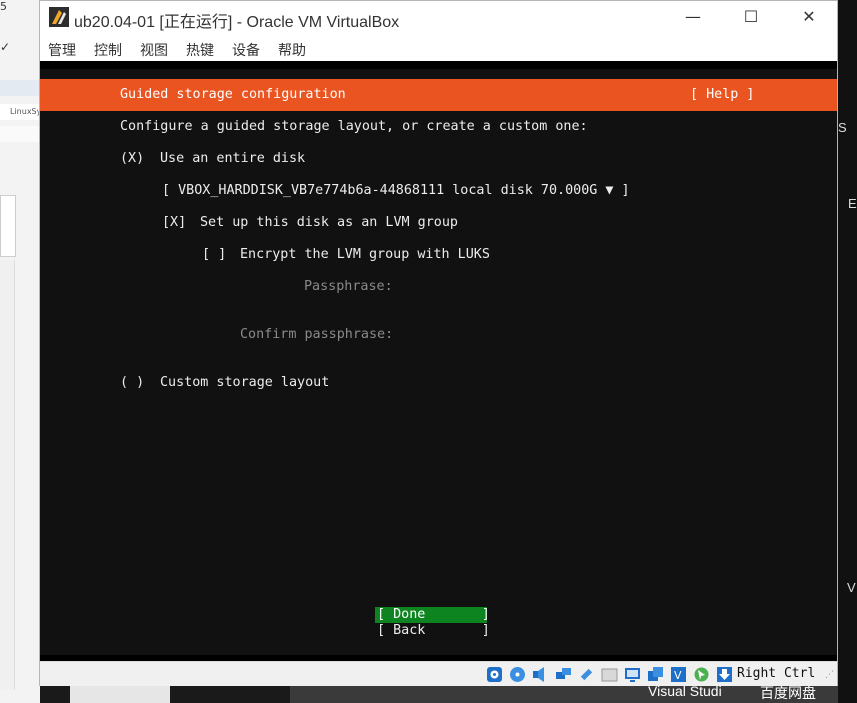  I want to click on background-pane, so click(8, 226).